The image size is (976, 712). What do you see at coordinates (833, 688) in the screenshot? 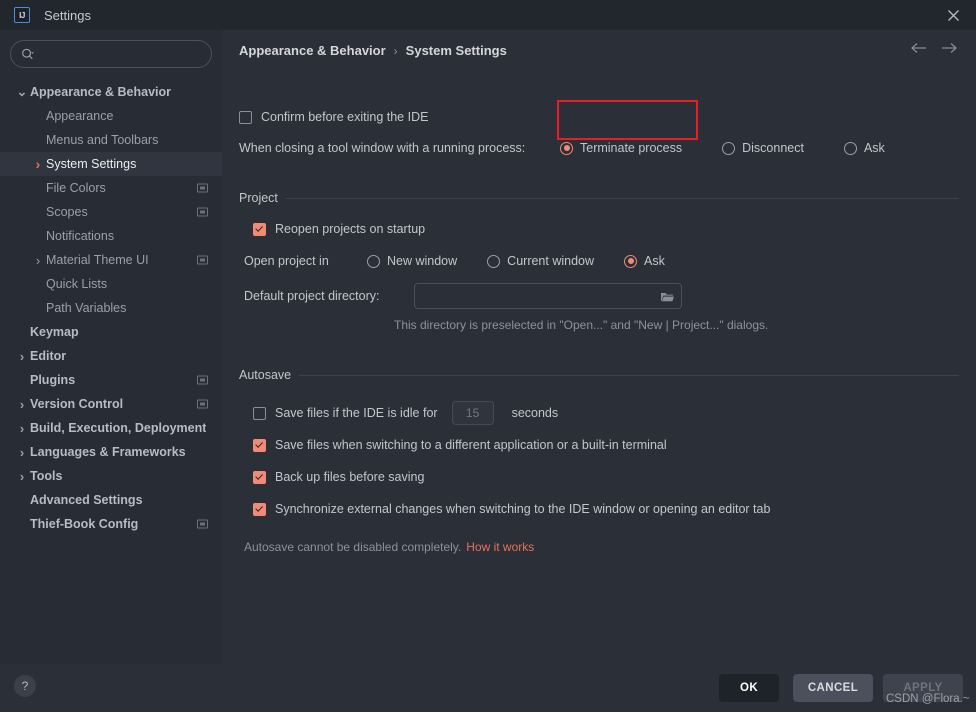
I see `cancel-button: CANCEL` at bounding box center [833, 688].